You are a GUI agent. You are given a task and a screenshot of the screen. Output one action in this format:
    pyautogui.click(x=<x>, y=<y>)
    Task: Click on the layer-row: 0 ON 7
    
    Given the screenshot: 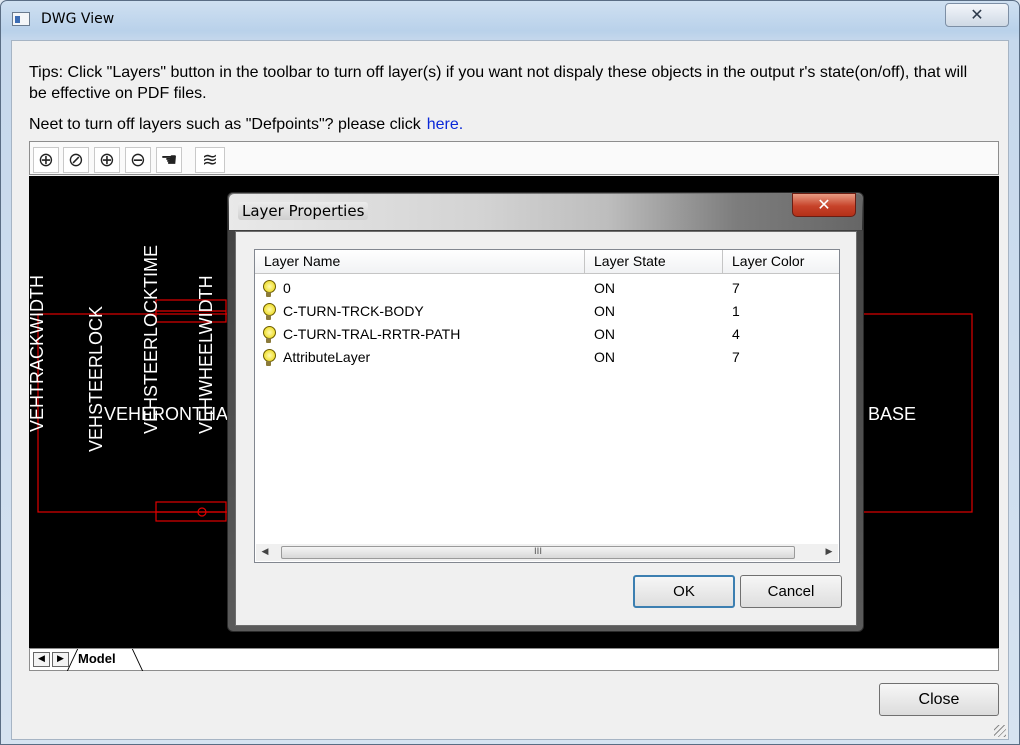 What is the action you would take?
    pyautogui.click(x=547, y=288)
    